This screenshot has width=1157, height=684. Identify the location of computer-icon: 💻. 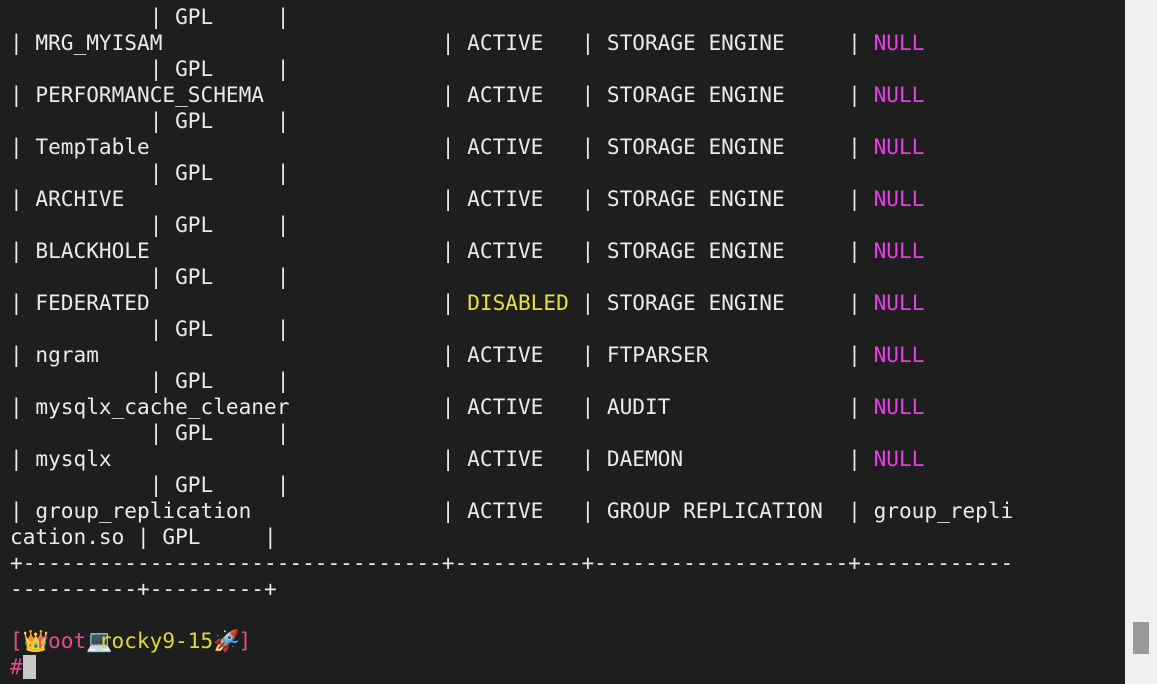
(99, 640).